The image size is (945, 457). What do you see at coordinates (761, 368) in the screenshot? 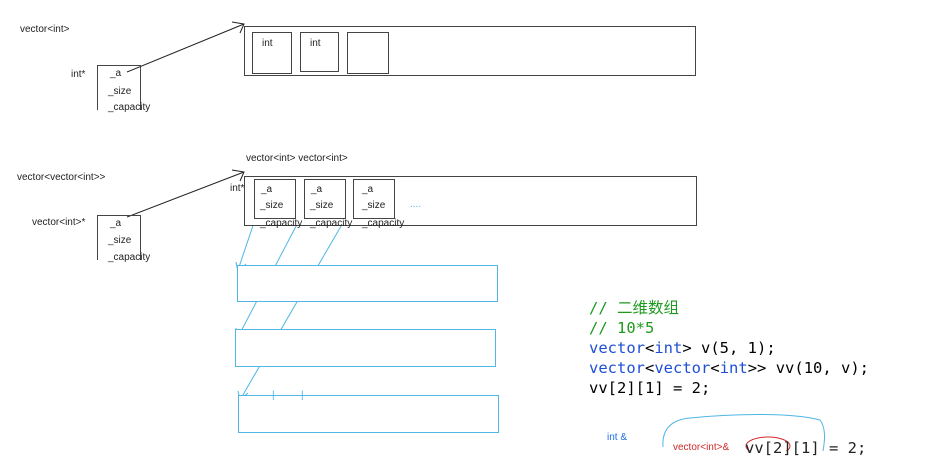
I see `code-token: >>` at bounding box center [761, 368].